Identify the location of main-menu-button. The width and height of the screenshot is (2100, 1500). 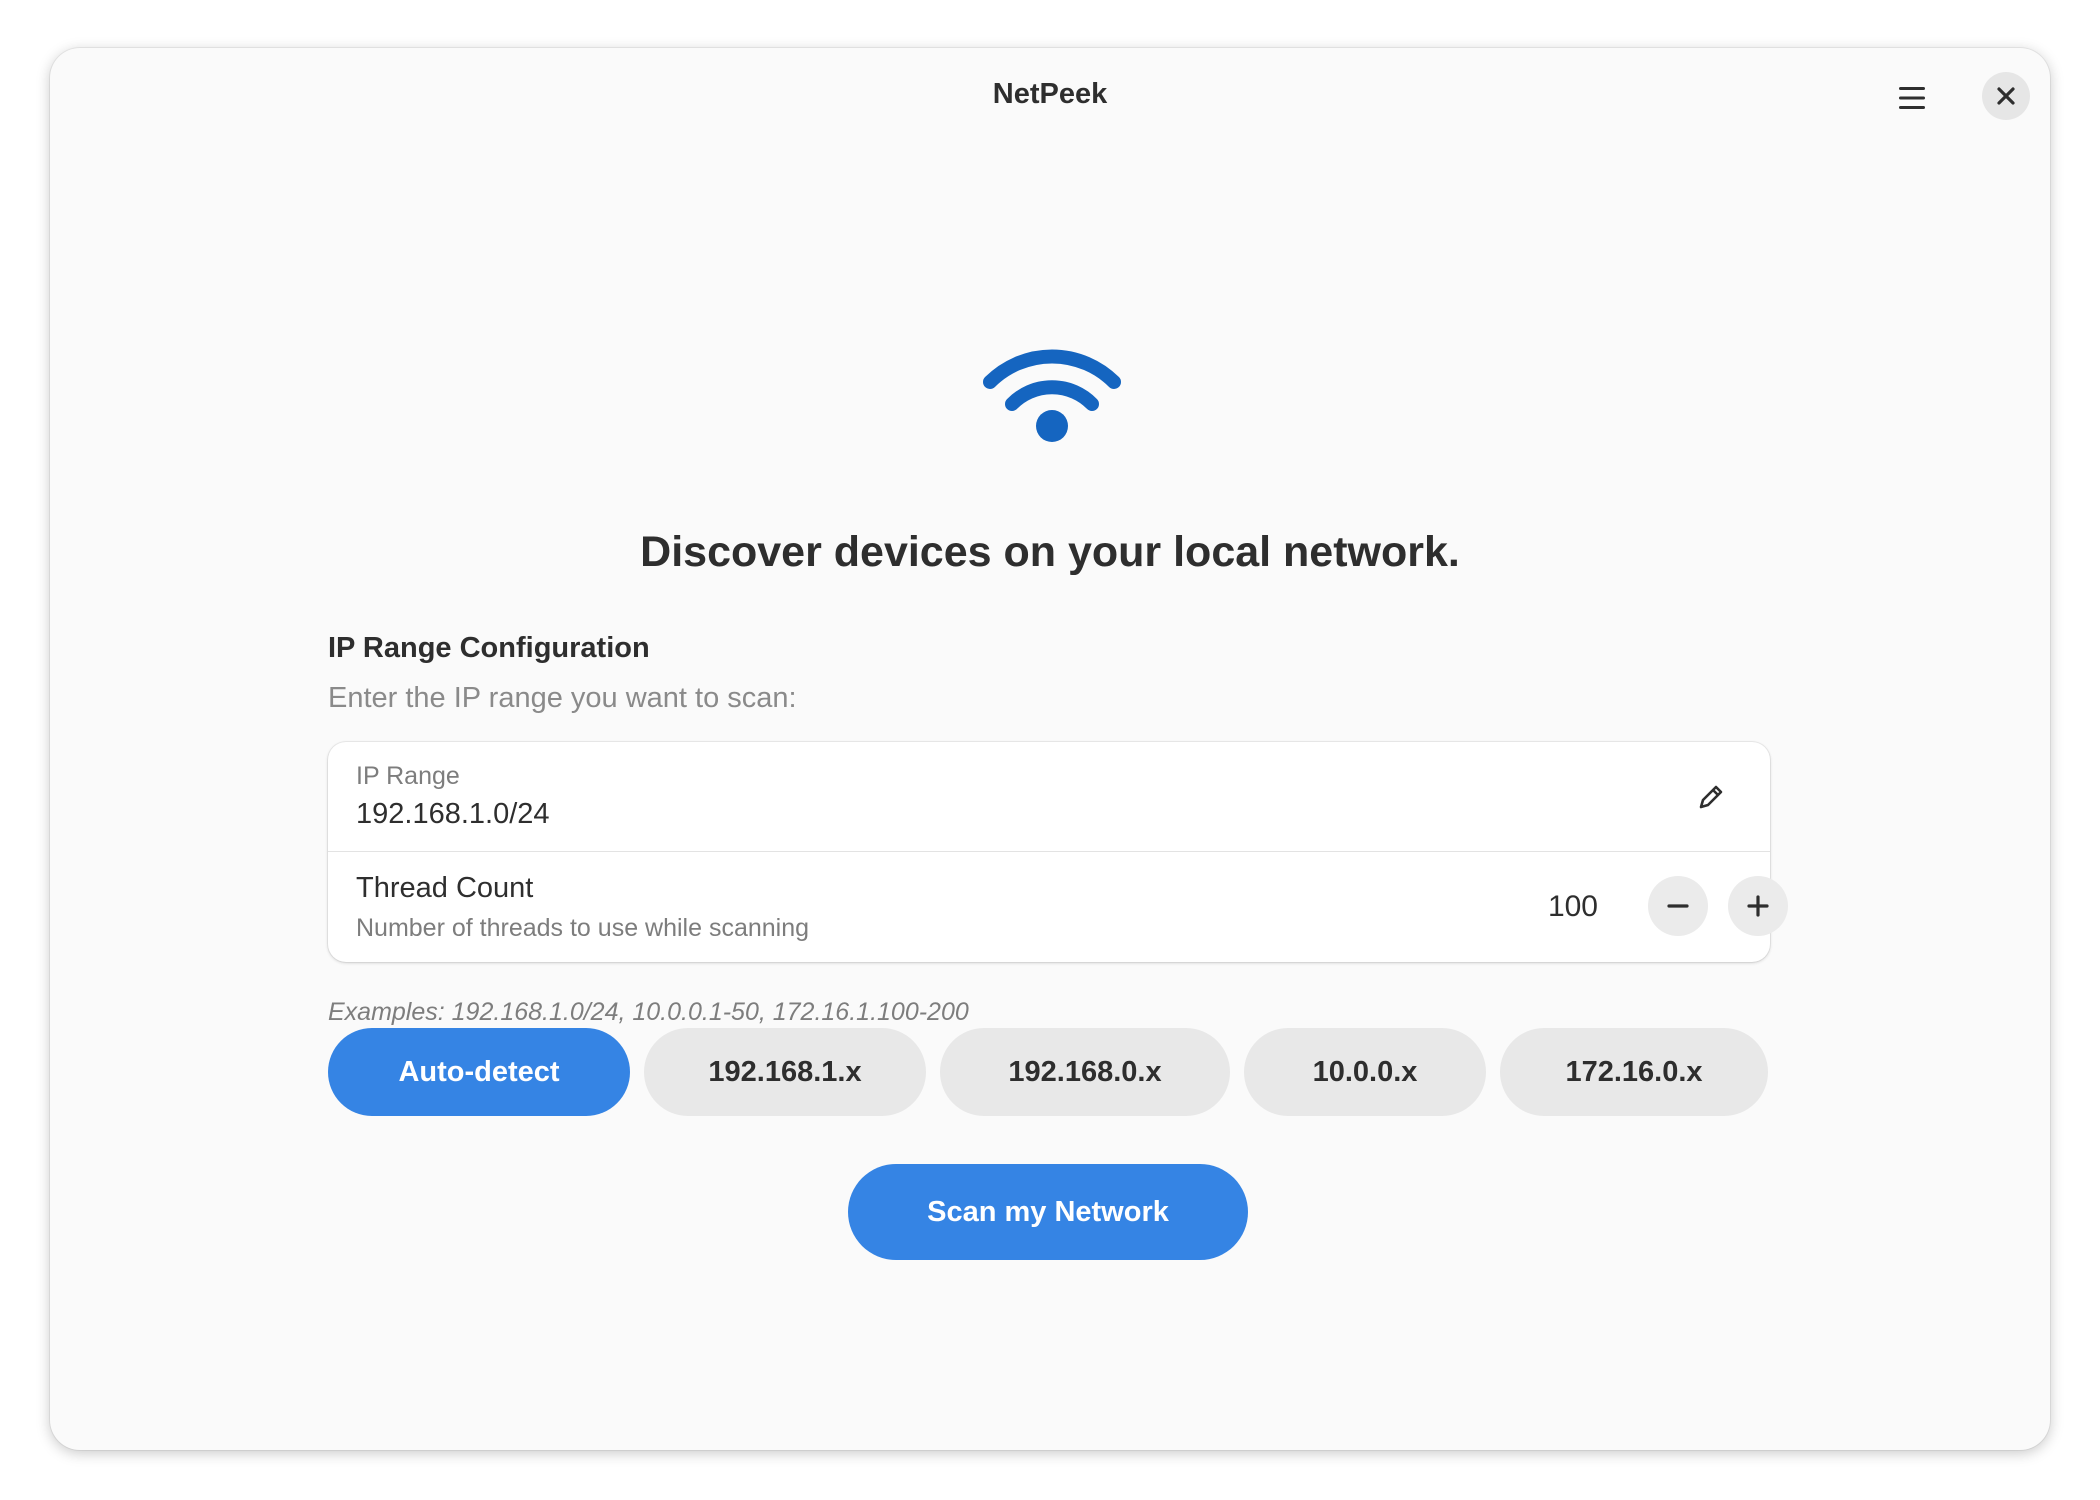
(1912, 98).